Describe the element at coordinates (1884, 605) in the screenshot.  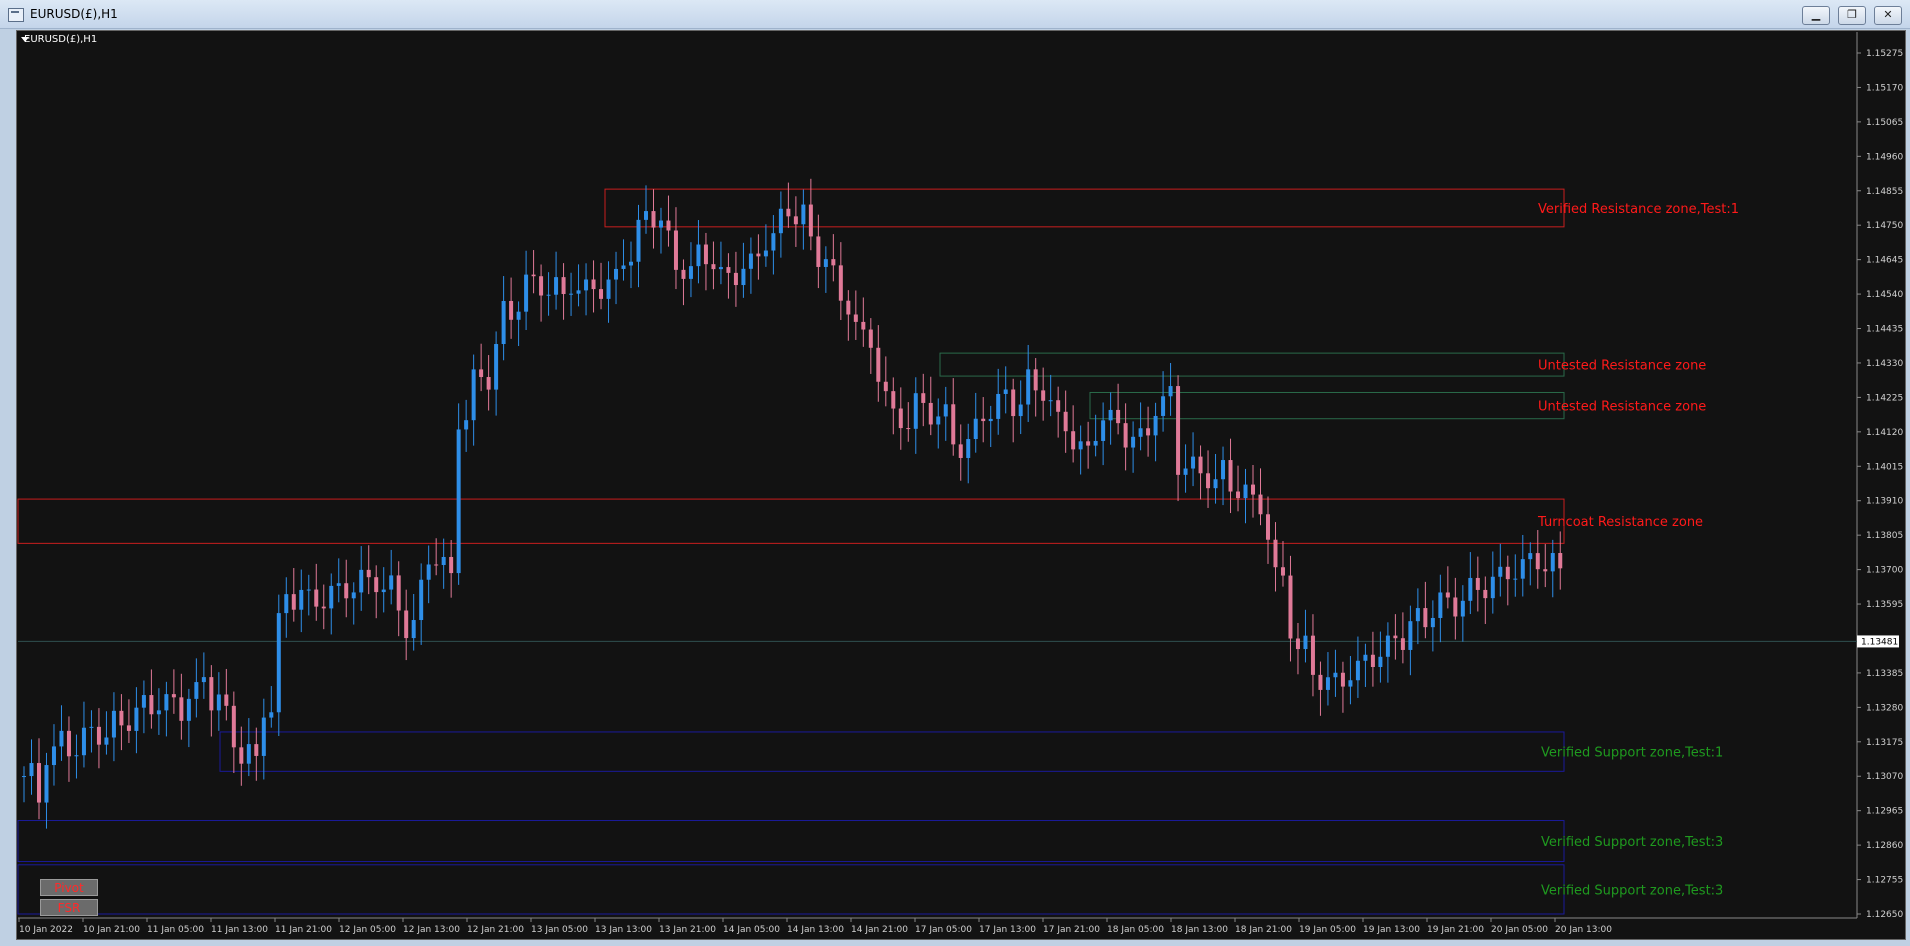
I see `price-tick-label: 1.13595` at that location.